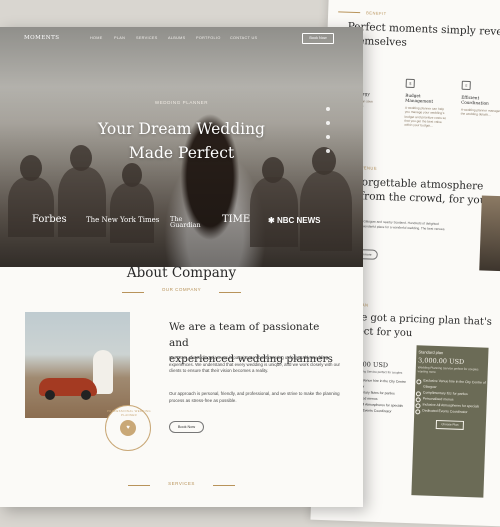  What do you see at coordinates (431, 352) in the screenshot?
I see `plan-name: Standard plan` at bounding box center [431, 352].